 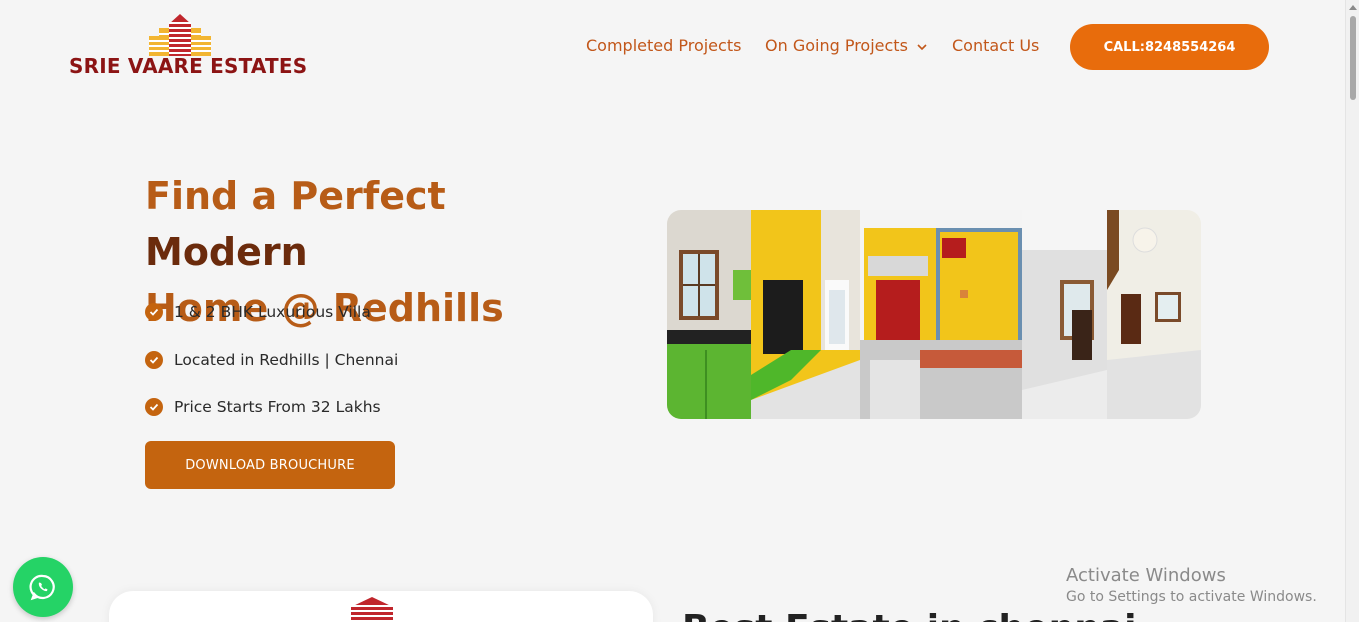 What do you see at coordinates (1154, 314) in the screenshot?
I see `hall-photo` at bounding box center [1154, 314].